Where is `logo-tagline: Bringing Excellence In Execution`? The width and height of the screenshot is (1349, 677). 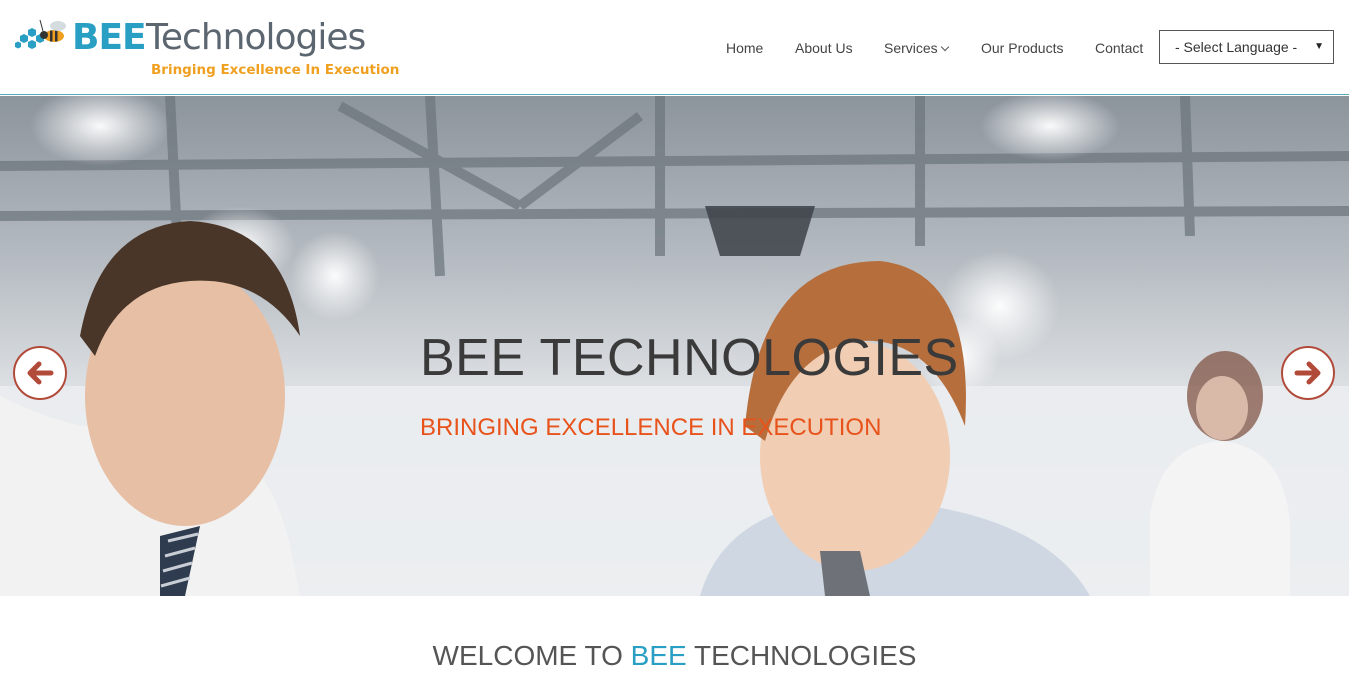
logo-tagline: Bringing Excellence In Execution is located at coordinates (275, 70).